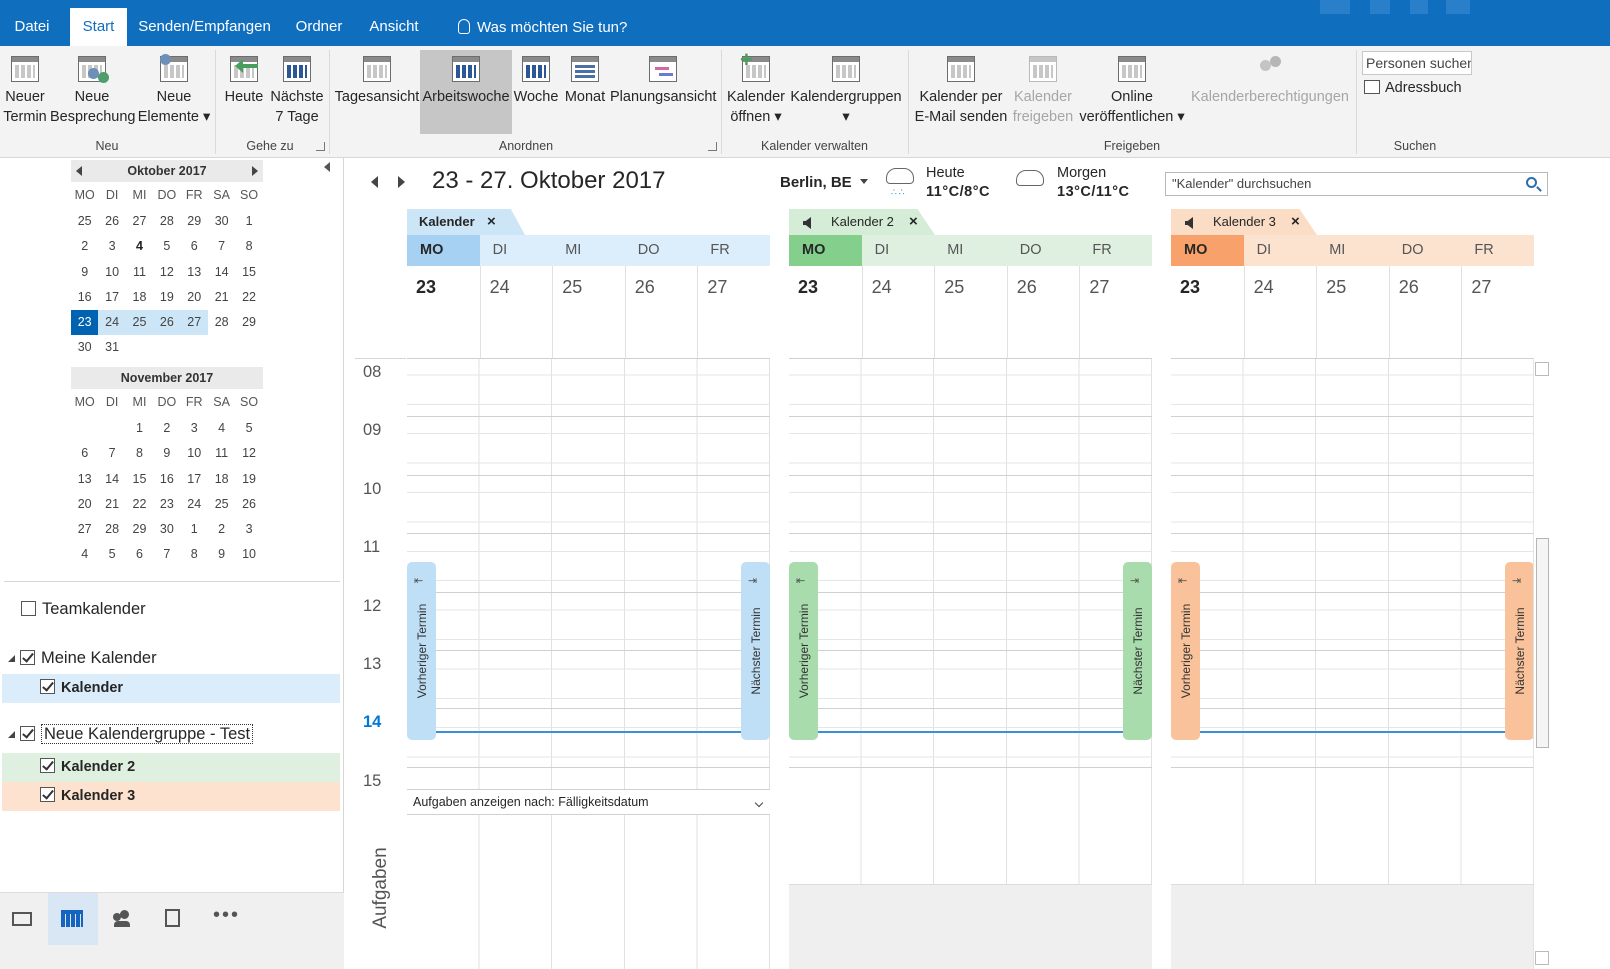 The width and height of the screenshot is (1610, 969). I want to click on calendar-tab: Kalender 2 ×, so click(862, 222).